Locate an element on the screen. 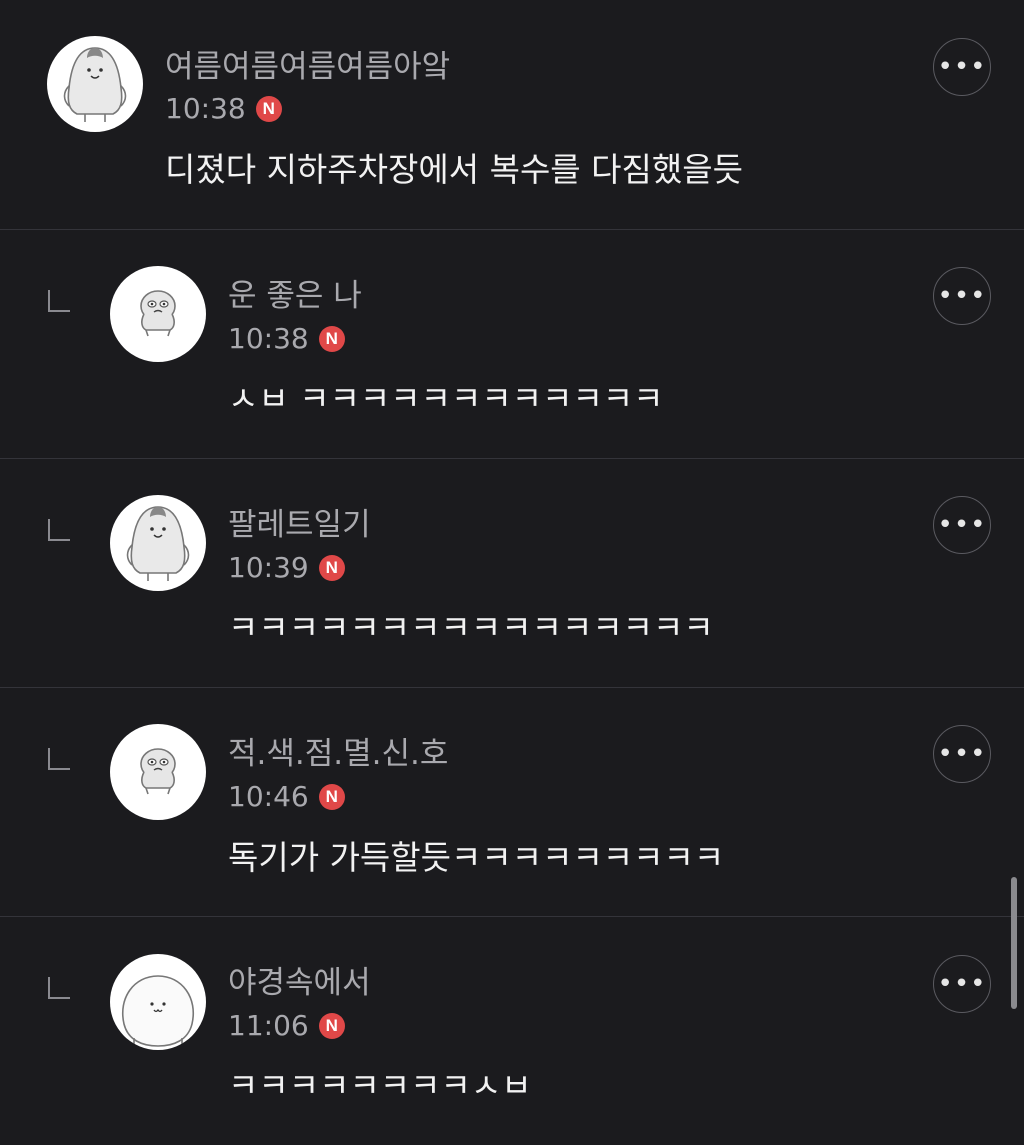  comment-meta: 10:39 N is located at coordinates (286, 568).